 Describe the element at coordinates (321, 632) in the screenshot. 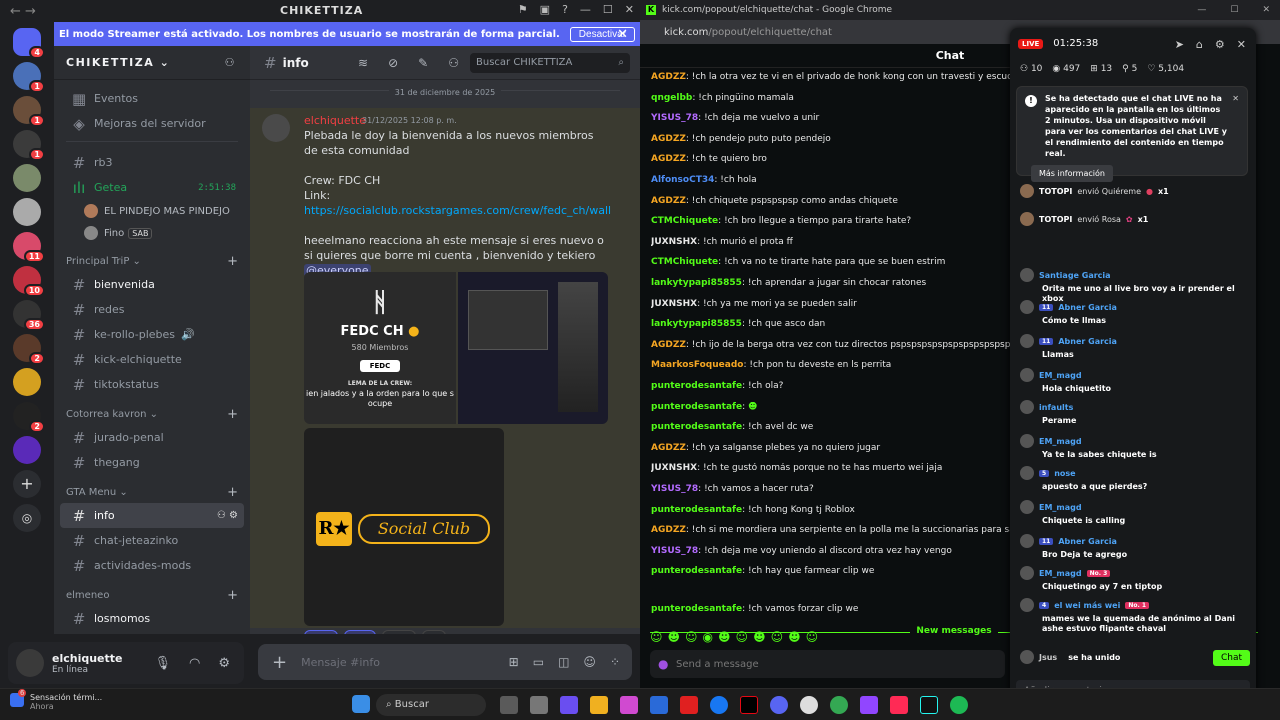

I see `reaction: ☻1` at that location.